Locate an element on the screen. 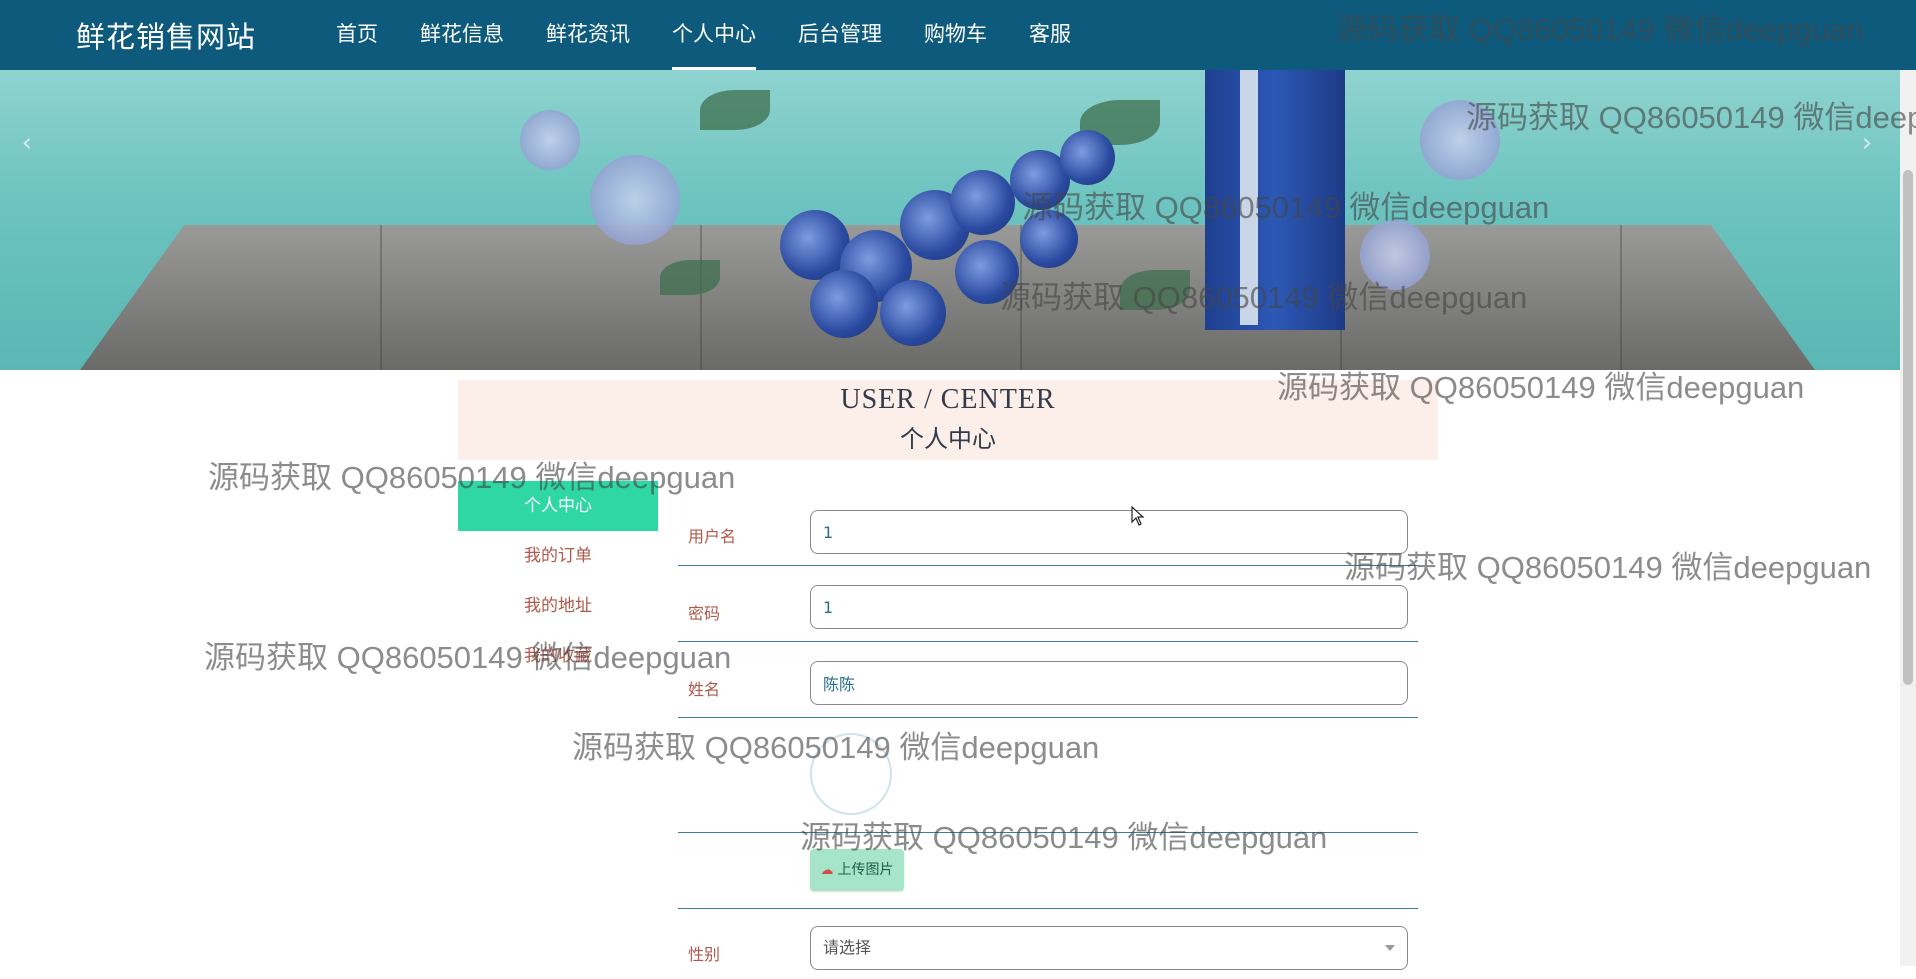 The height and width of the screenshot is (979, 1916). password-input is located at coordinates (1109, 607).